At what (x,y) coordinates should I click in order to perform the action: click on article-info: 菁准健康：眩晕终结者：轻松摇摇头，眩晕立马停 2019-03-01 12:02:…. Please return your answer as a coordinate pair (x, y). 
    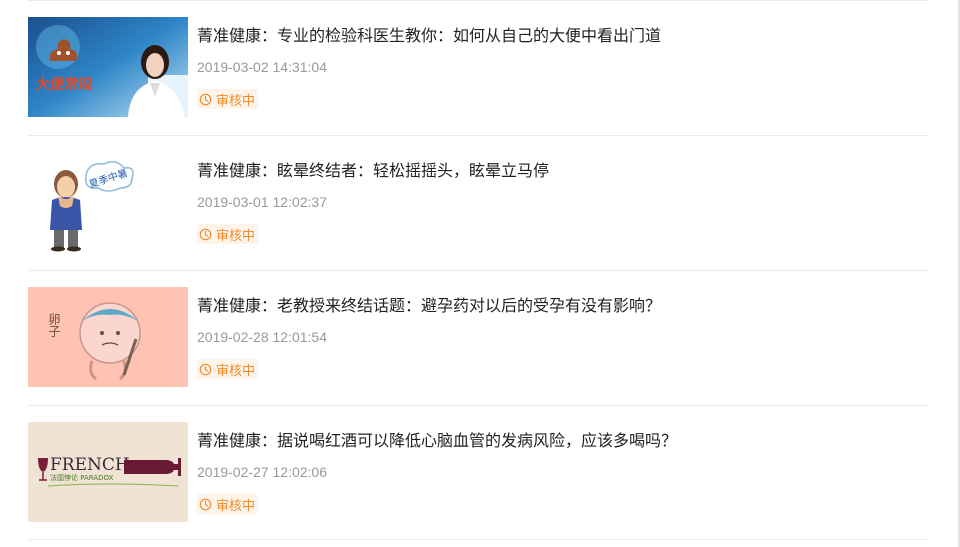
    Looking at the image, I should click on (562, 198).